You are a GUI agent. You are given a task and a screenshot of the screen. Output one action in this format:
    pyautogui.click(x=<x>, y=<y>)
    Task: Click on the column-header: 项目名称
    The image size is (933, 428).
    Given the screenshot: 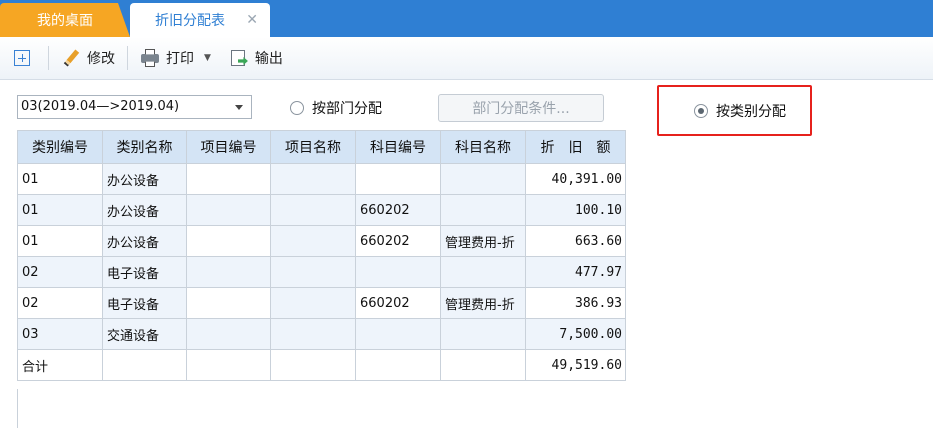 What is the action you would take?
    pyautogui.click(x=313, y=147)
    